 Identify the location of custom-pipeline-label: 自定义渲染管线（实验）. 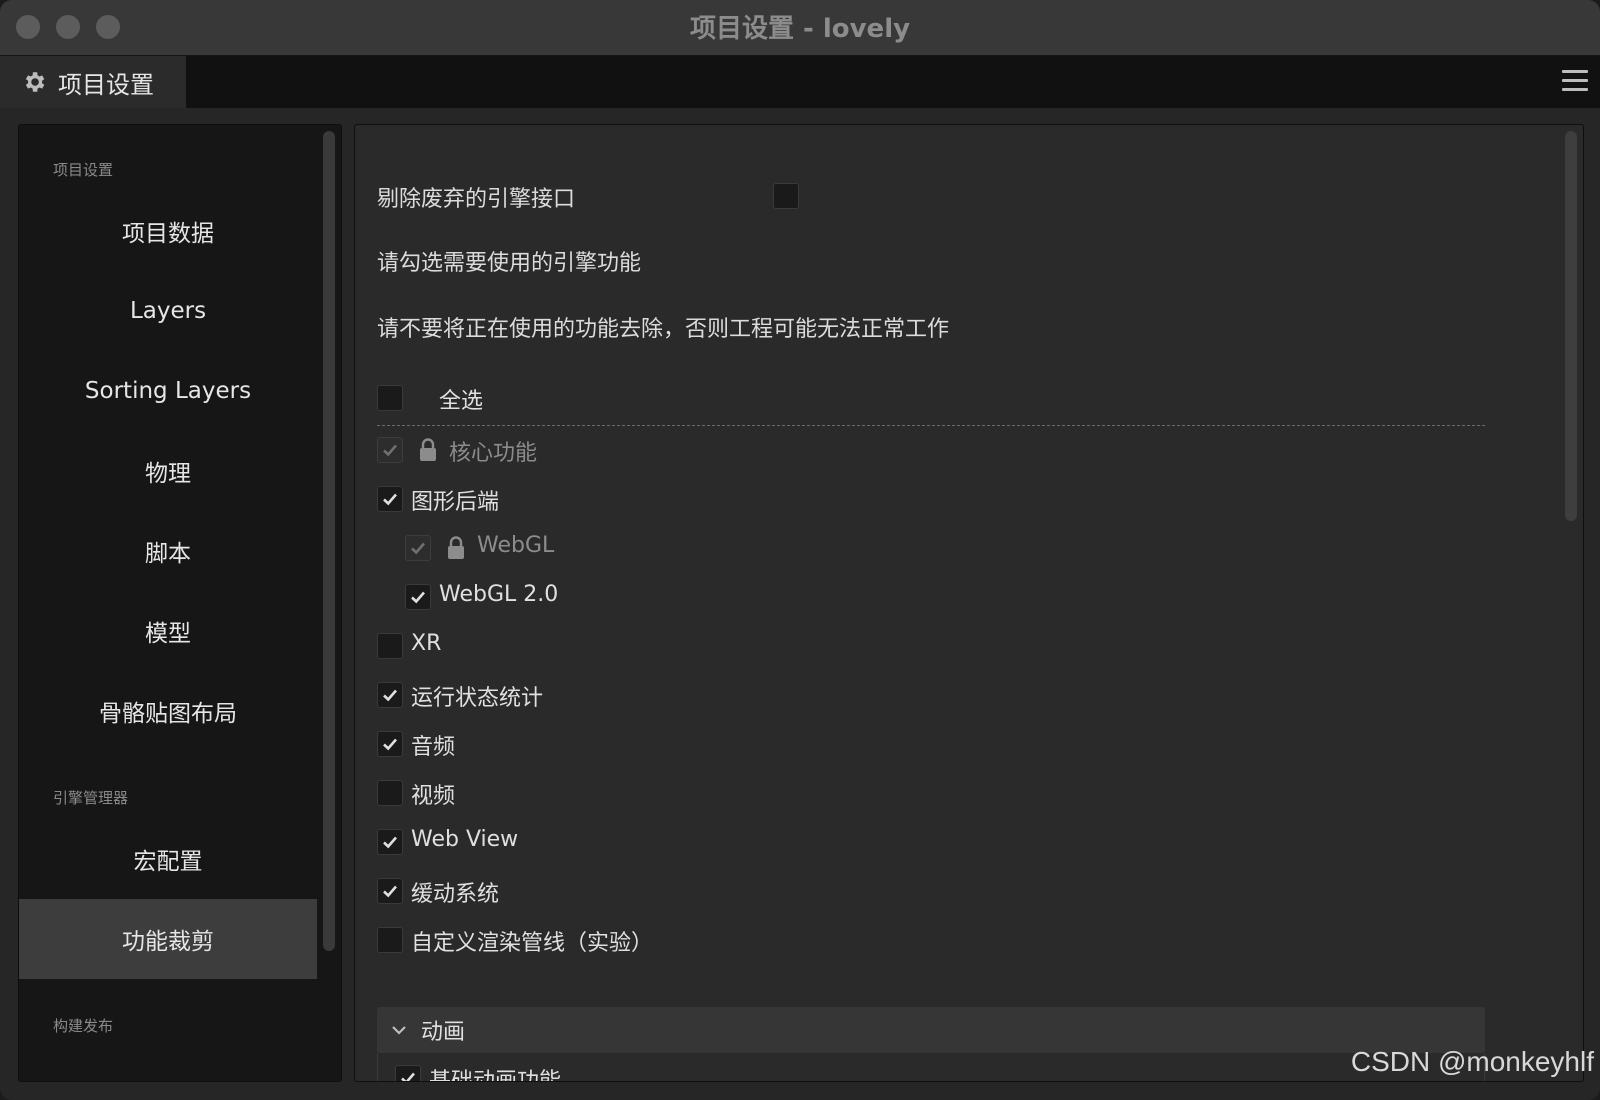
(532, 943).